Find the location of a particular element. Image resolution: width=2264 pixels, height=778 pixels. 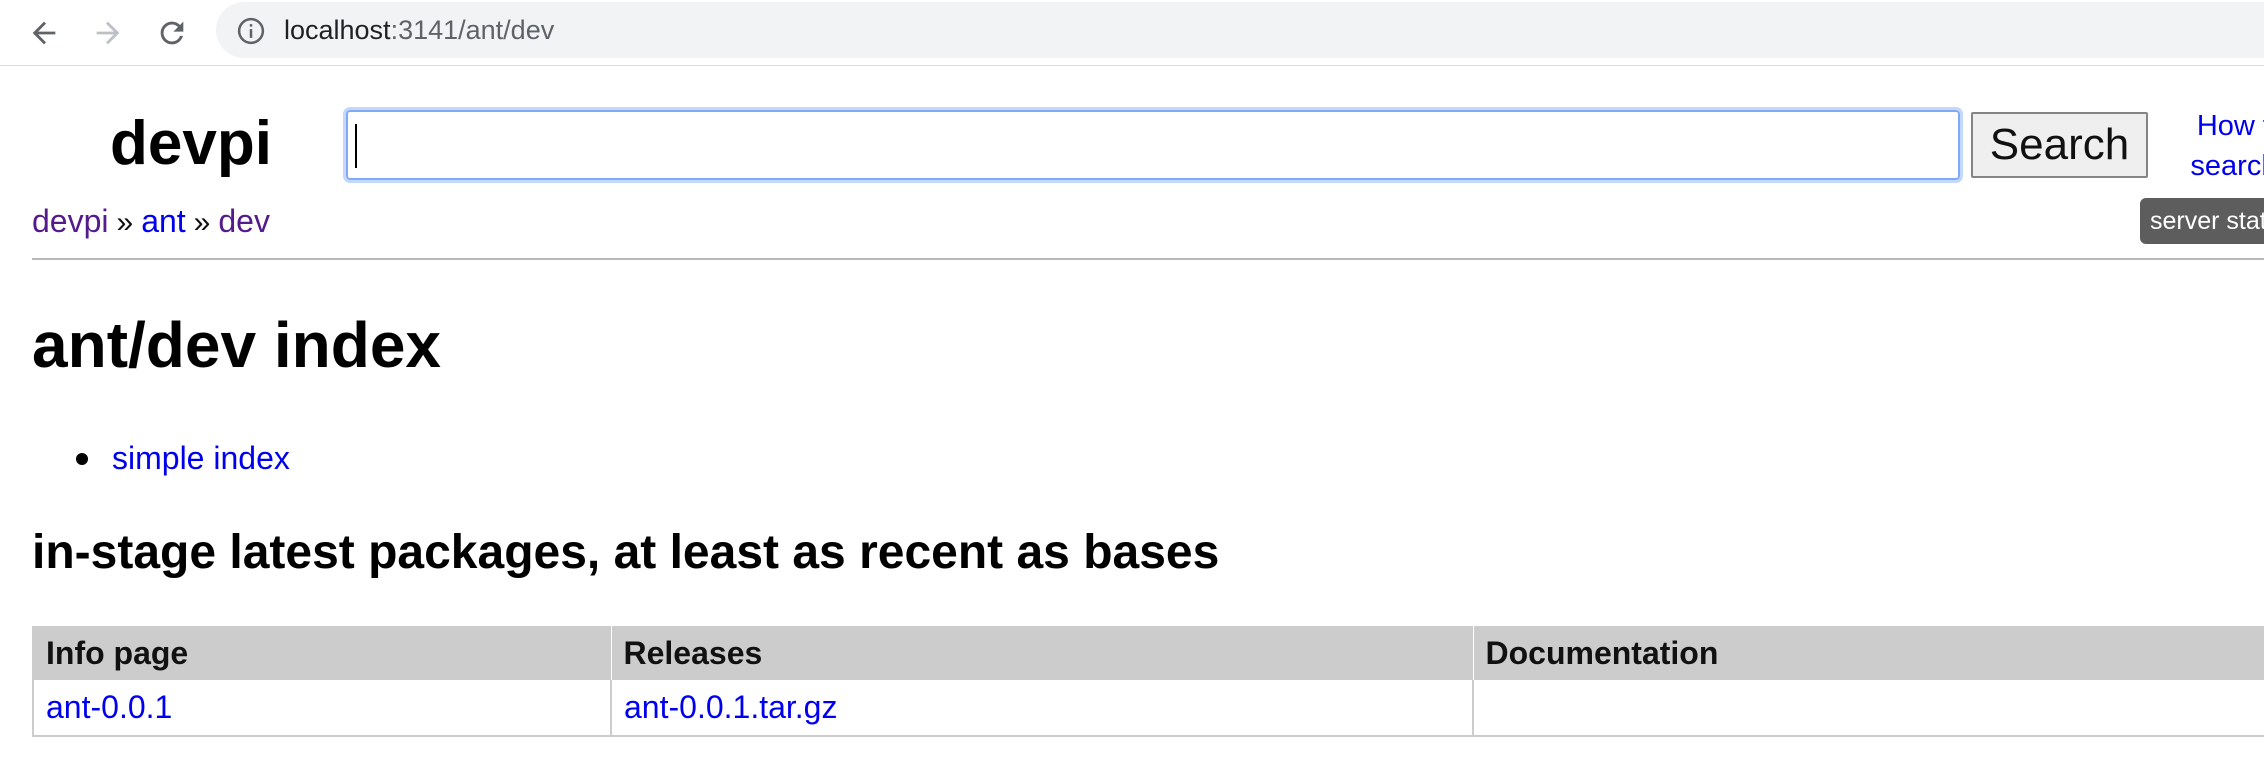

how-to-search-link: How to search? is located at coordinates (2218, 146).